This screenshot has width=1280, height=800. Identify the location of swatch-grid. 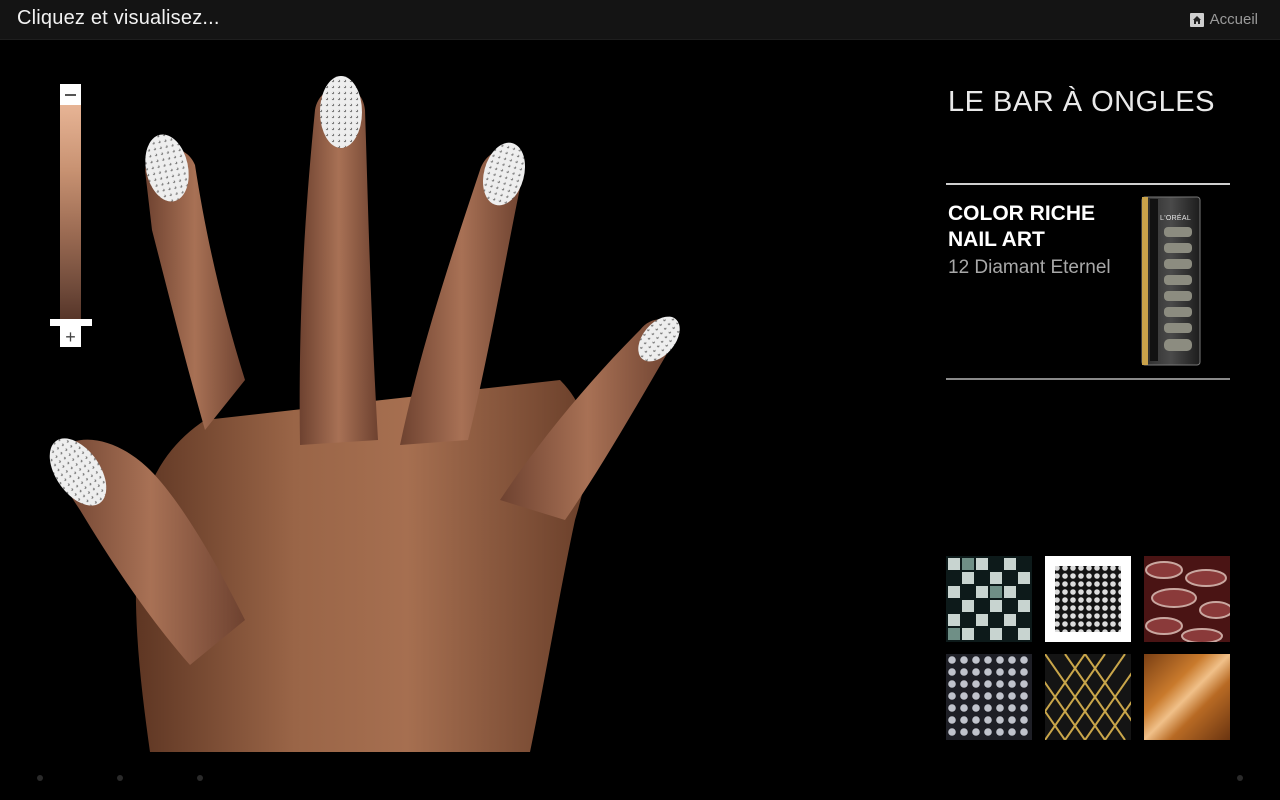
(1088, 648).